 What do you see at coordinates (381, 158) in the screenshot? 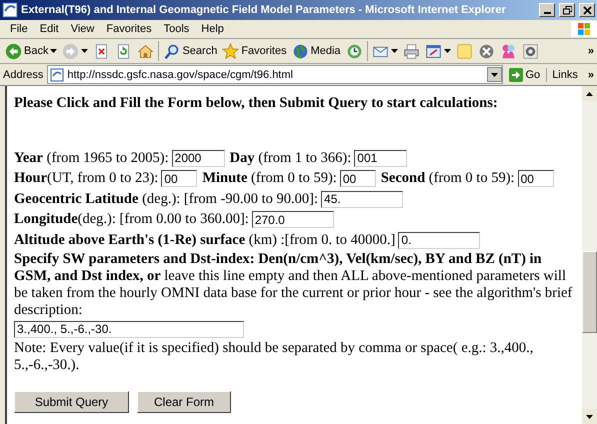
I see `input-field: 001` at bounding box center [381, 158].